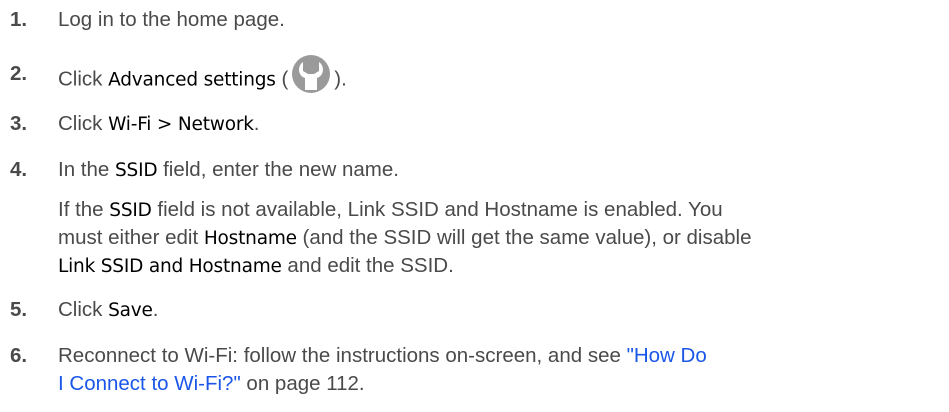  Describe the element at coordinates (667, 355) in the screenshot. I see `link-how-do-i-connect-line1: "How Do` at that location.